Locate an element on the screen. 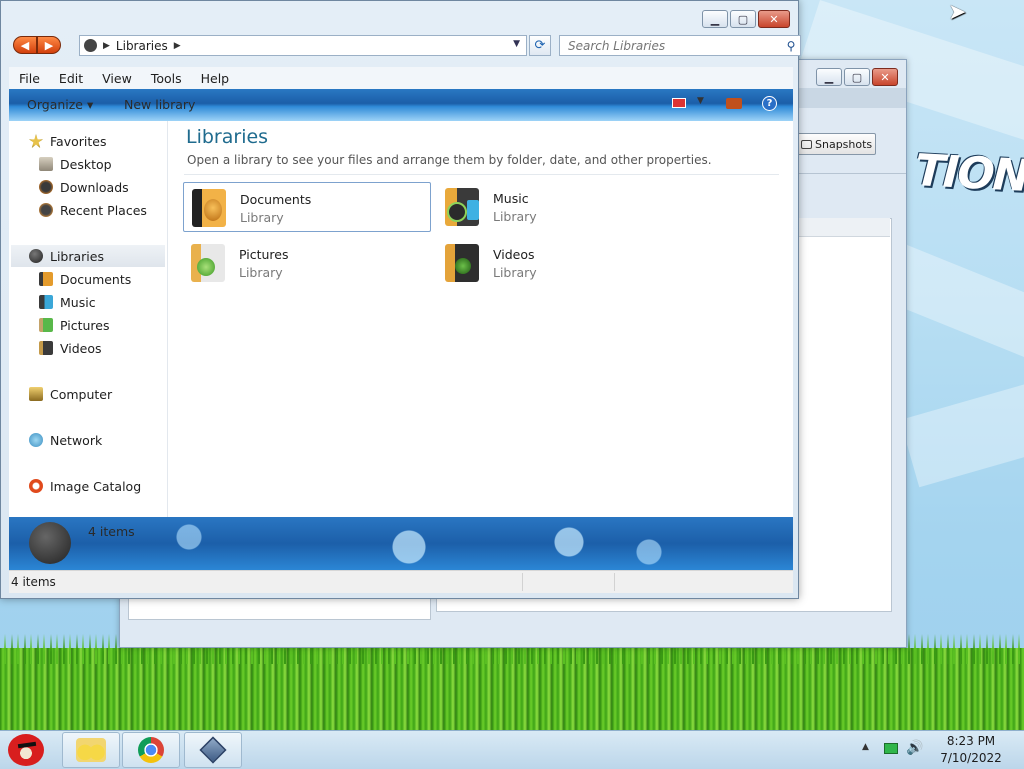  sidebar-item-label: Music is located at coordinates (78, 302).